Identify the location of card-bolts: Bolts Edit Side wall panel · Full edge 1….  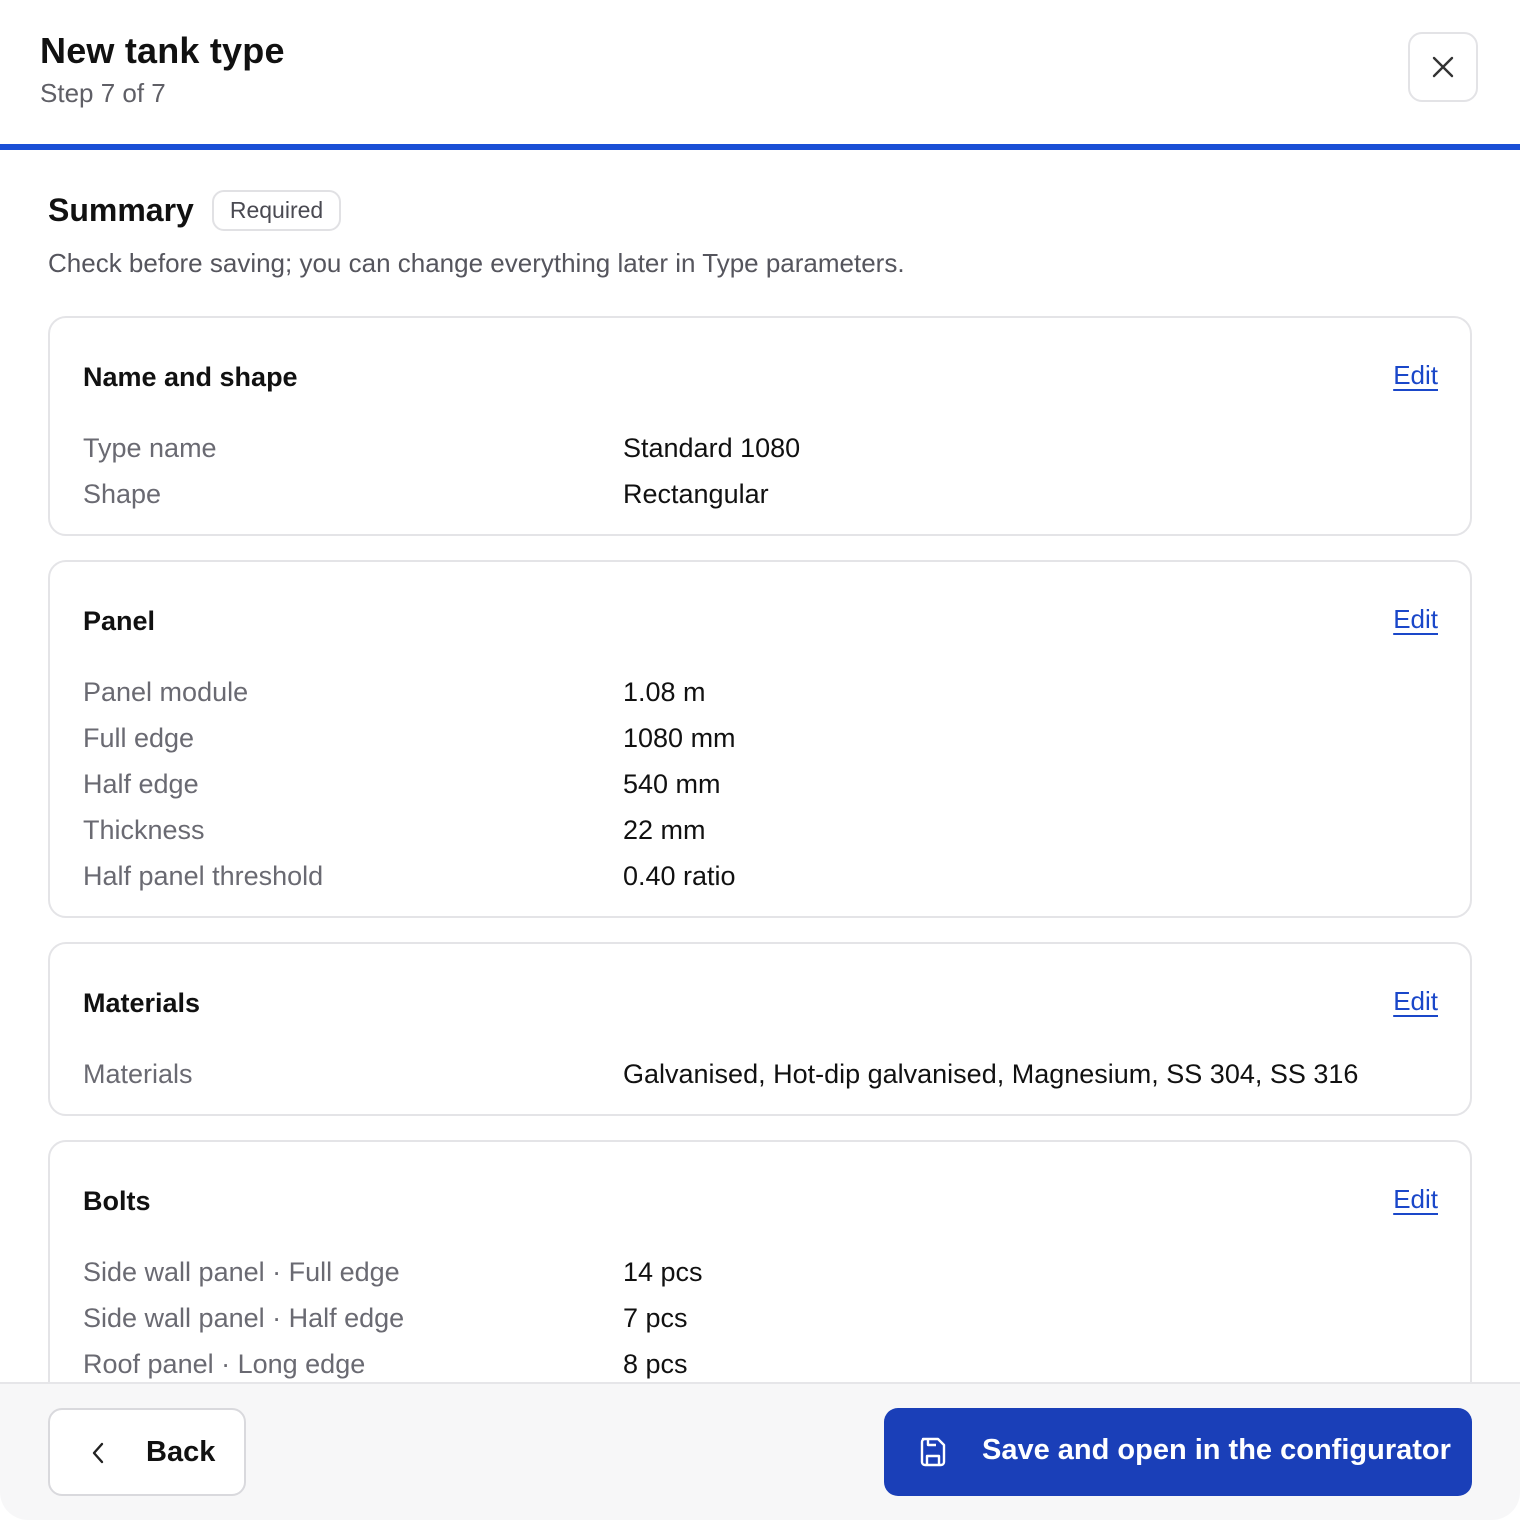
(760, 1261).